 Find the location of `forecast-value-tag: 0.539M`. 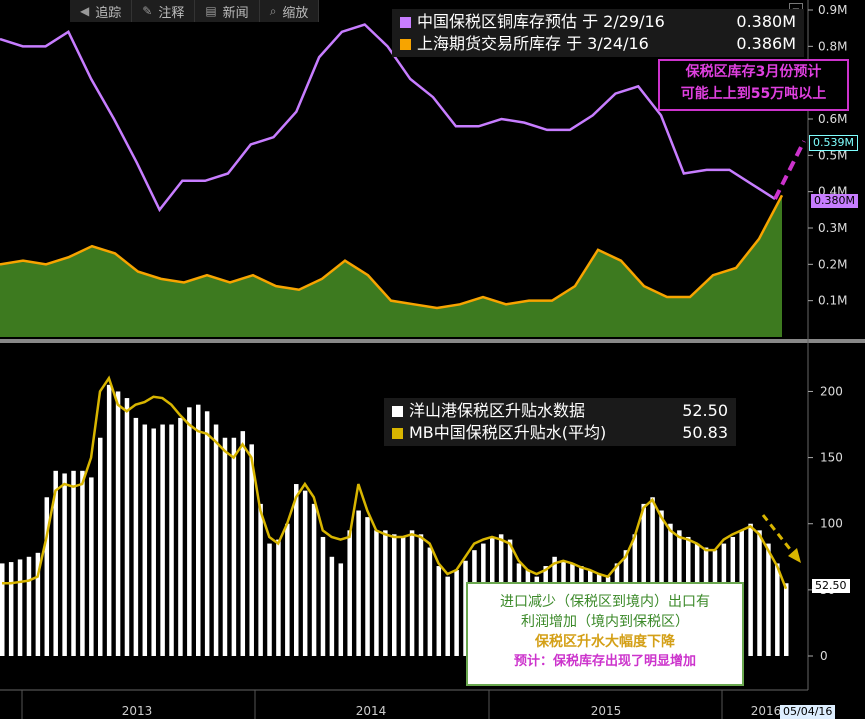

forecast-value-tag: 0.539M is located at coordinates (833, 143).